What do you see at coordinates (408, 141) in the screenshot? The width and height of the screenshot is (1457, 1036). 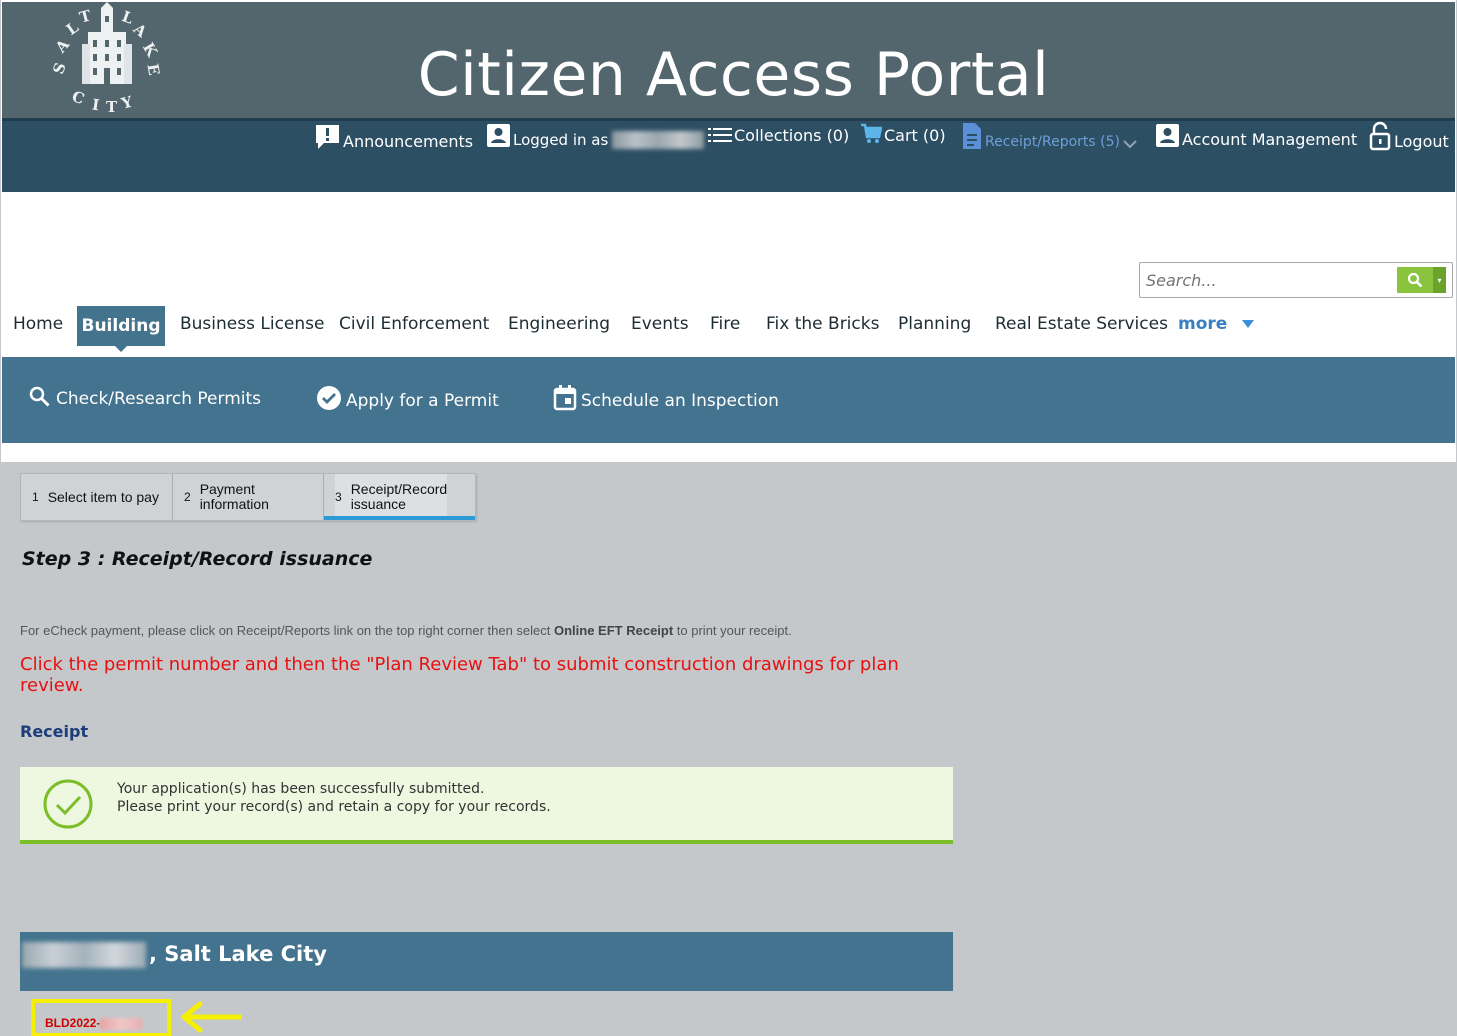 I see `announcements-label: Announcements` at bounding box center [408, 141].